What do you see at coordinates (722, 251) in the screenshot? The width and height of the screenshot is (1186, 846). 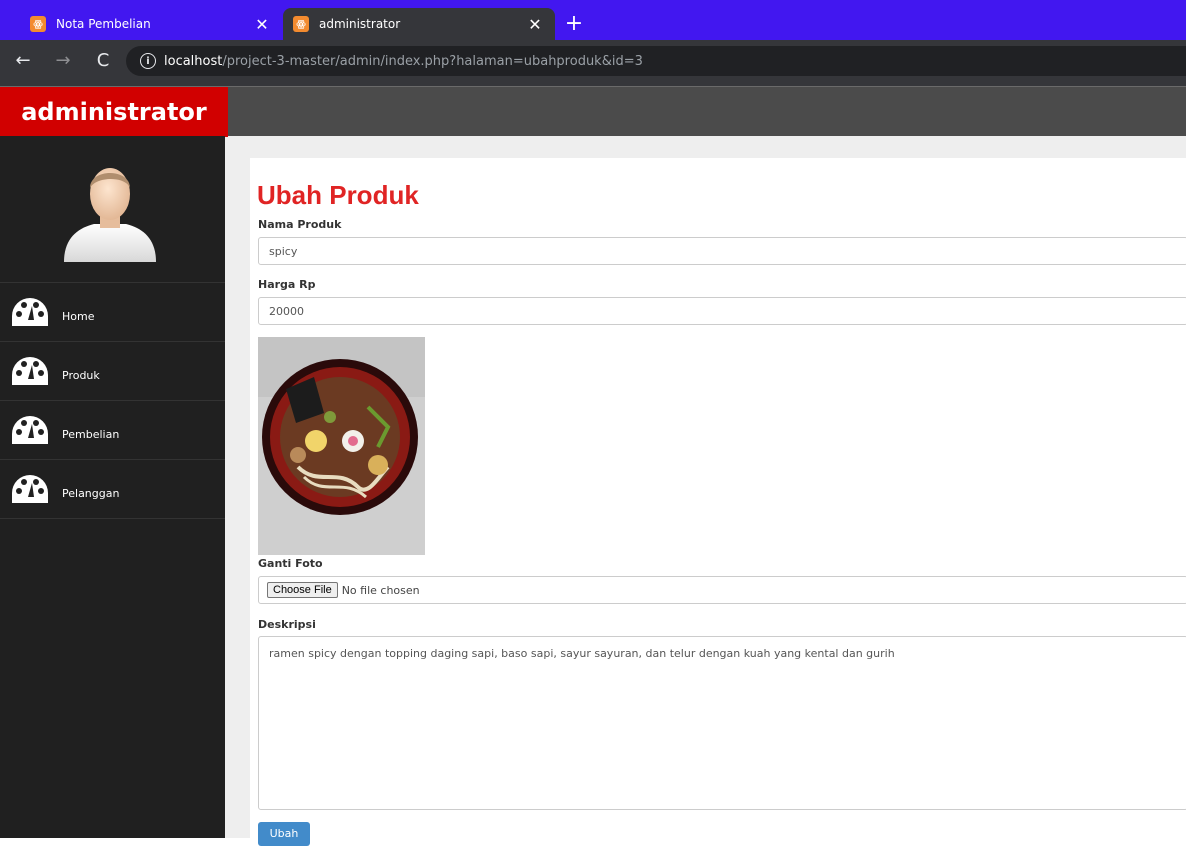 I see `nama-produk-input: spicy` at bounding box center [722, 251].